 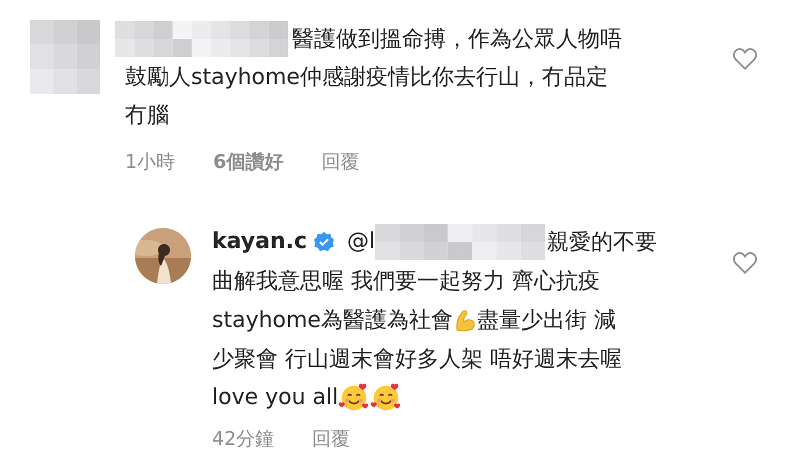 What do you see at coordinates (275, 397) in the screenshot?
I see `comment-text: love you all` at bounding box center [275, 397].